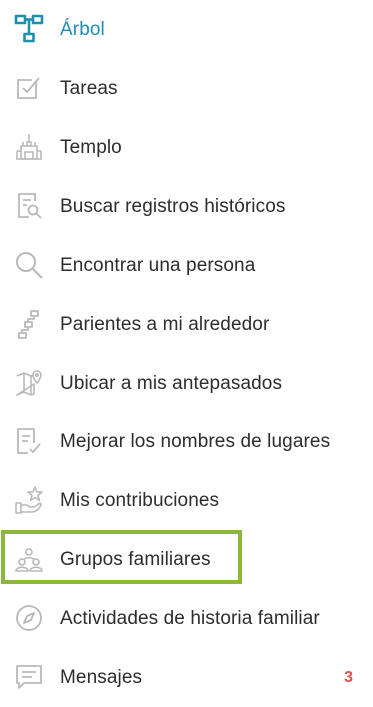 Image resolution: width=373 pixels, height=707 pixels. Describe the element at coordinates (140, 500) in the screenshot. I see `menu-item-label: Mis contribuciones` at that location.